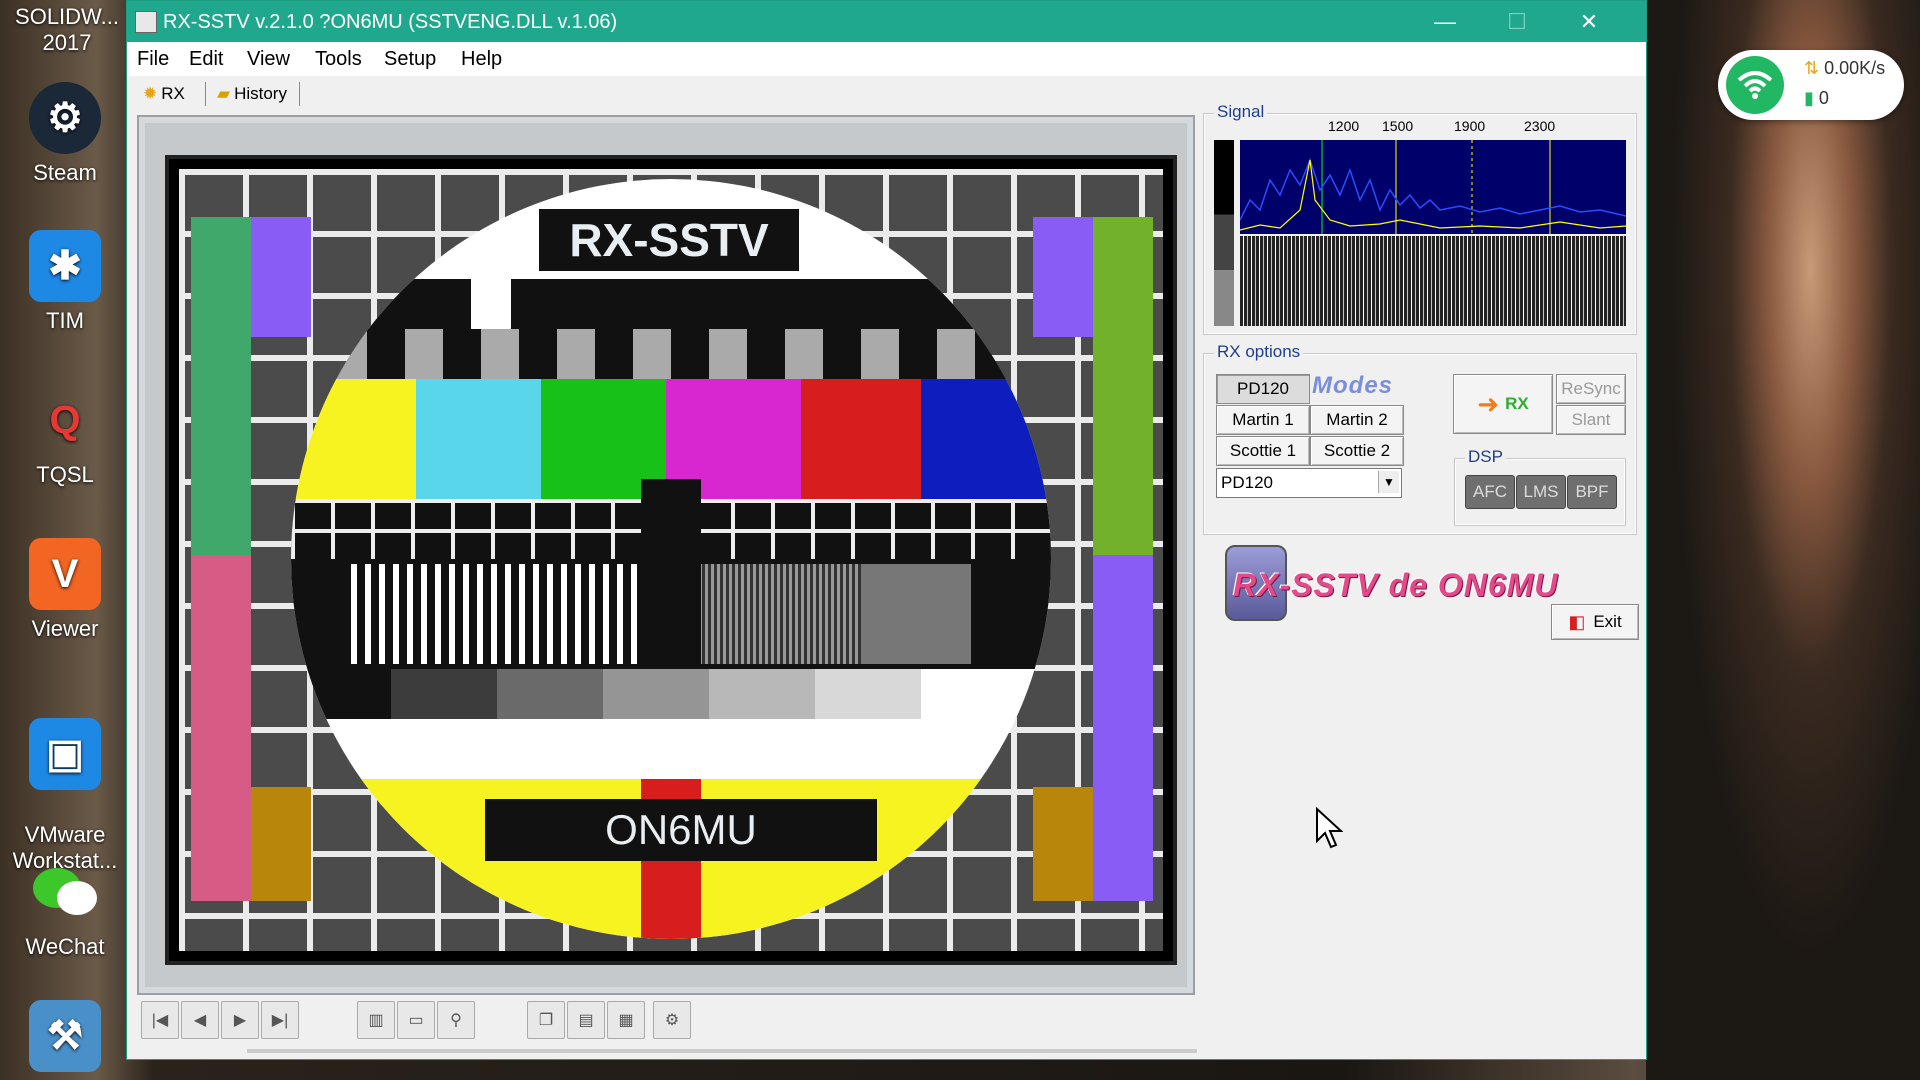  What do you see at coordinates (1445, 21) in the screenshot?
I see `minimize-button: —` at bounding box center [1445, 21].